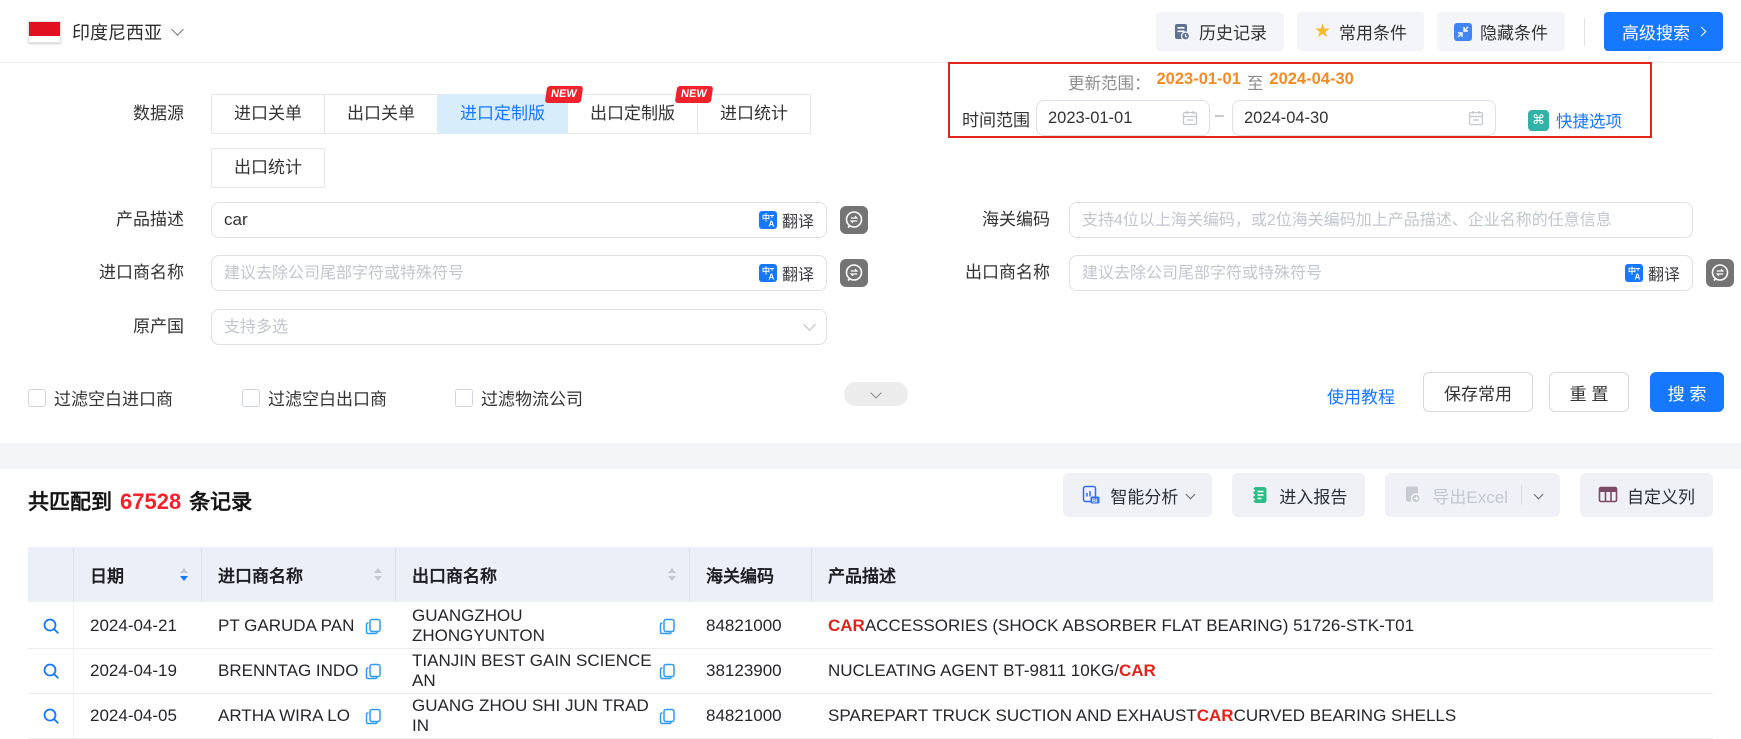  Describe the element at coordinates (1232, 33) in the screenshot. I see `history-label: 历史记录` at that location.